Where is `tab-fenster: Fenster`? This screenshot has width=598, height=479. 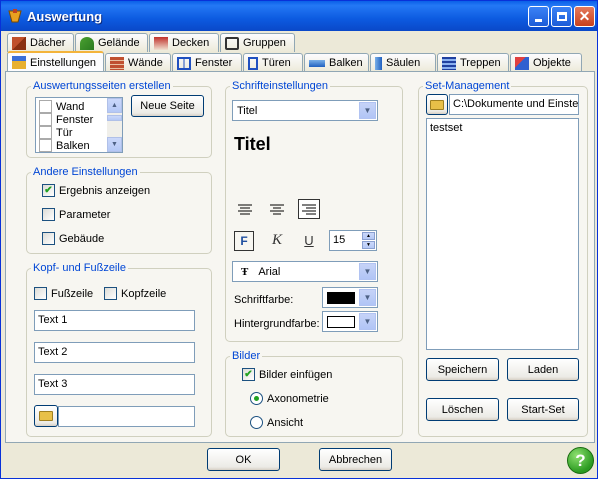 tab-fenster: Fenster is located at coordinates (207, 62).